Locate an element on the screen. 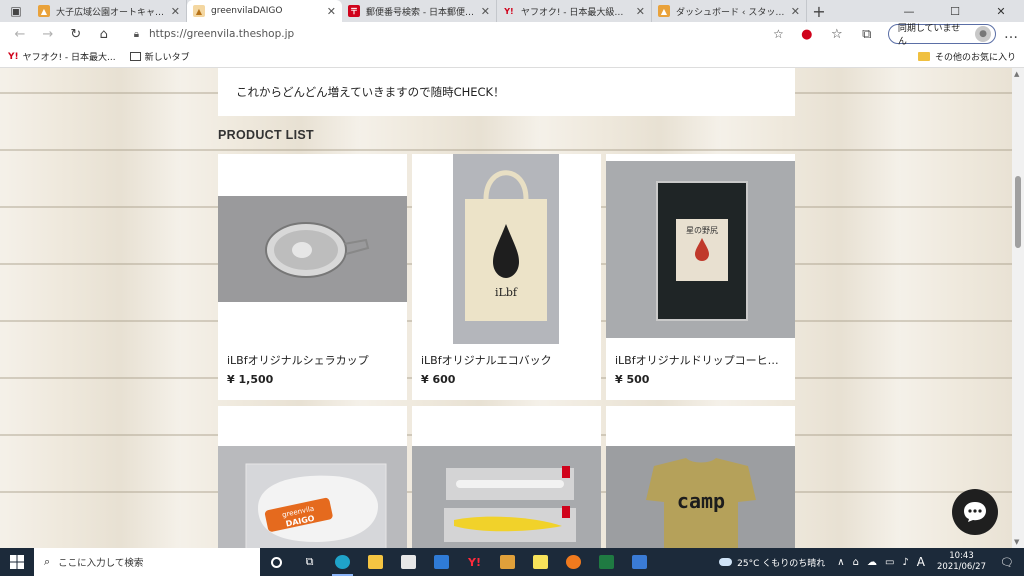  lock-icon: 🔒︎ is located at coordinates (136, 34).